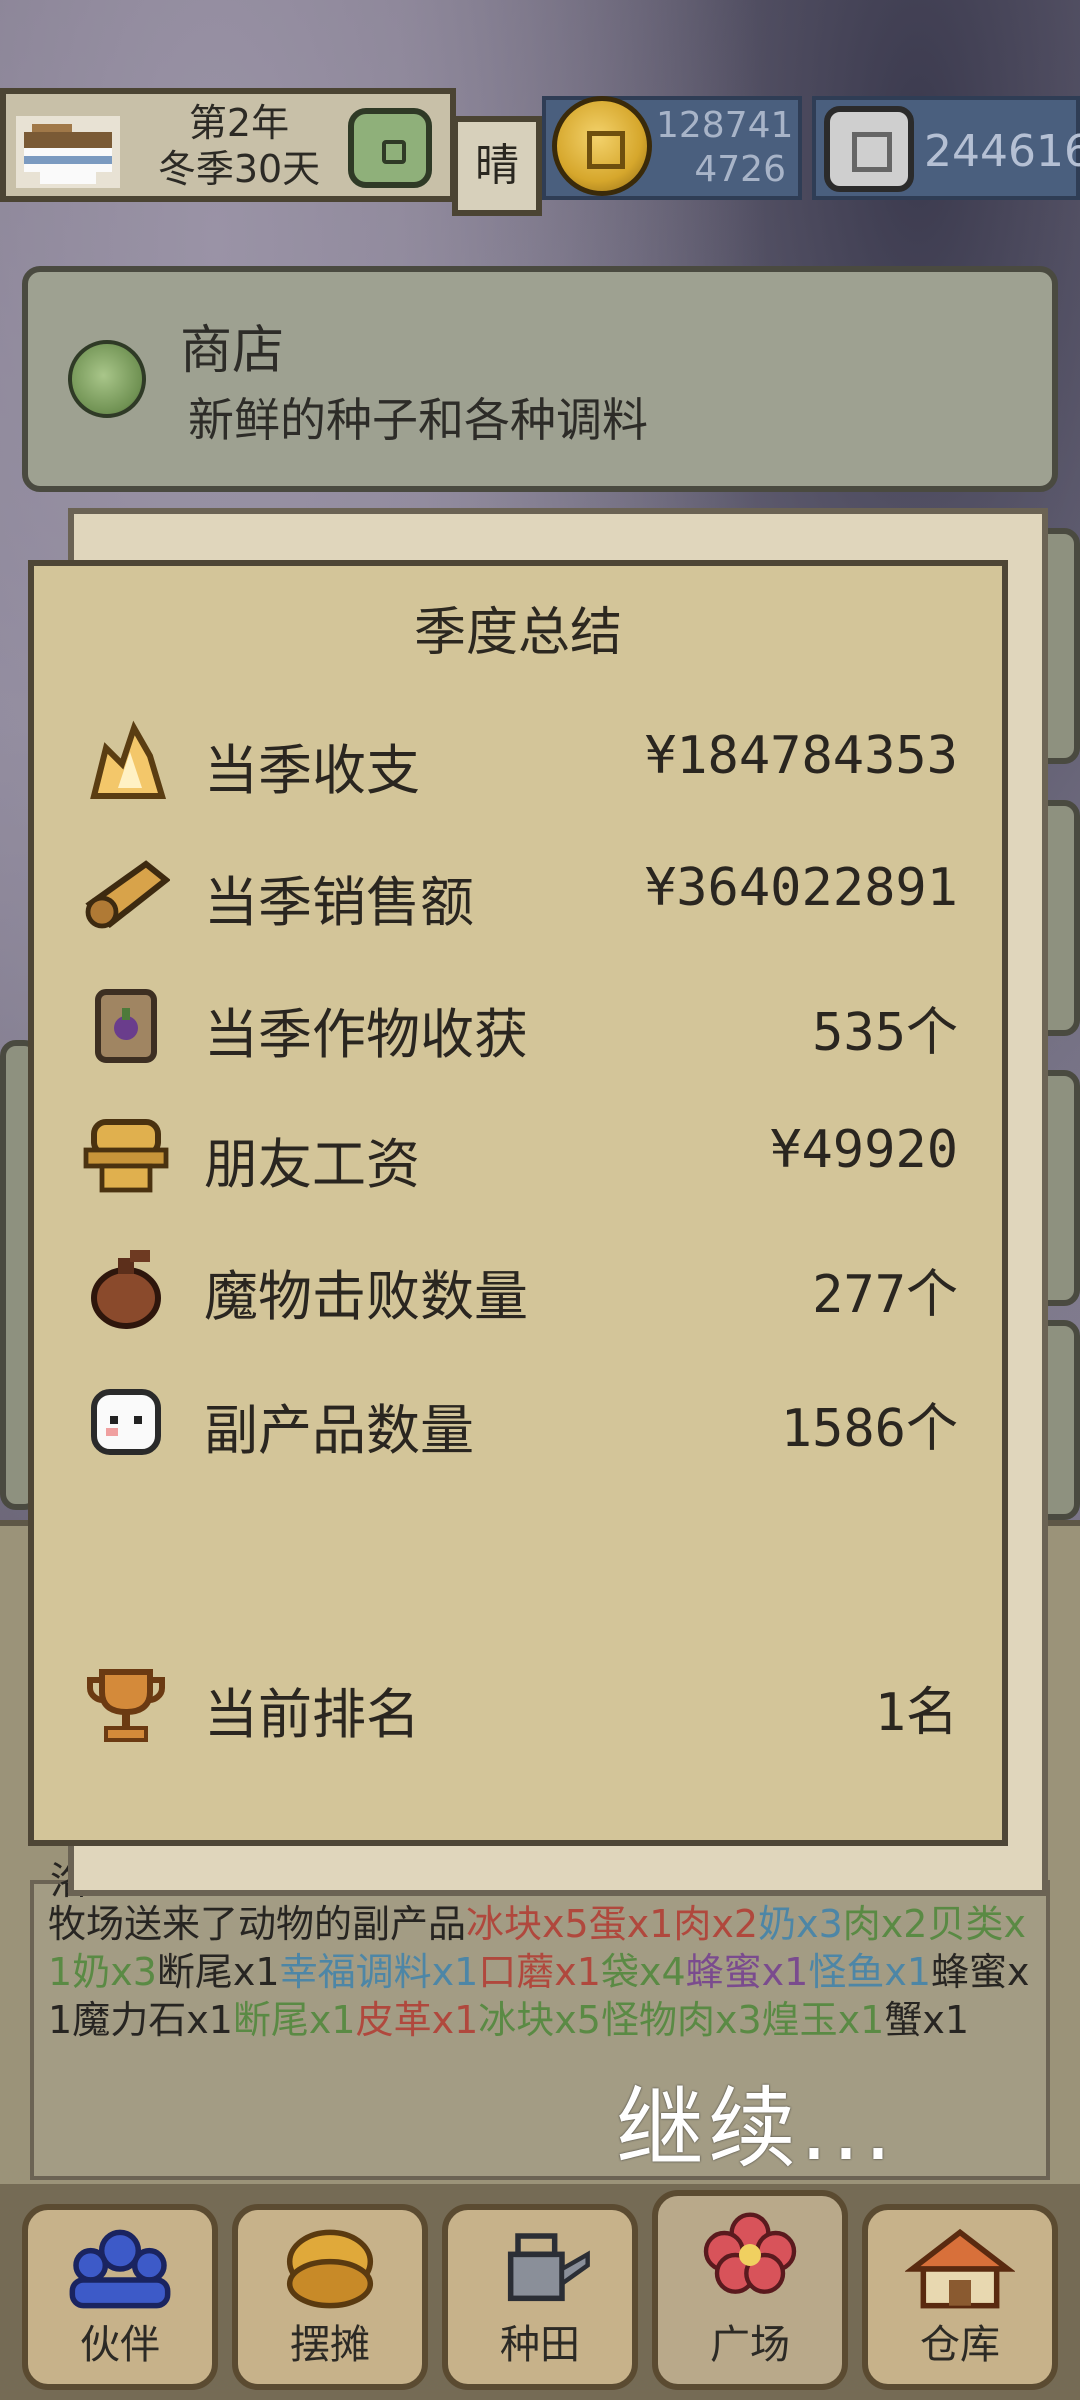 This screenshot has height=2400, width=1080. Describe the element at coordinates (619, 1972) in the screenshot. I see `log-segment: 袋` at that location.